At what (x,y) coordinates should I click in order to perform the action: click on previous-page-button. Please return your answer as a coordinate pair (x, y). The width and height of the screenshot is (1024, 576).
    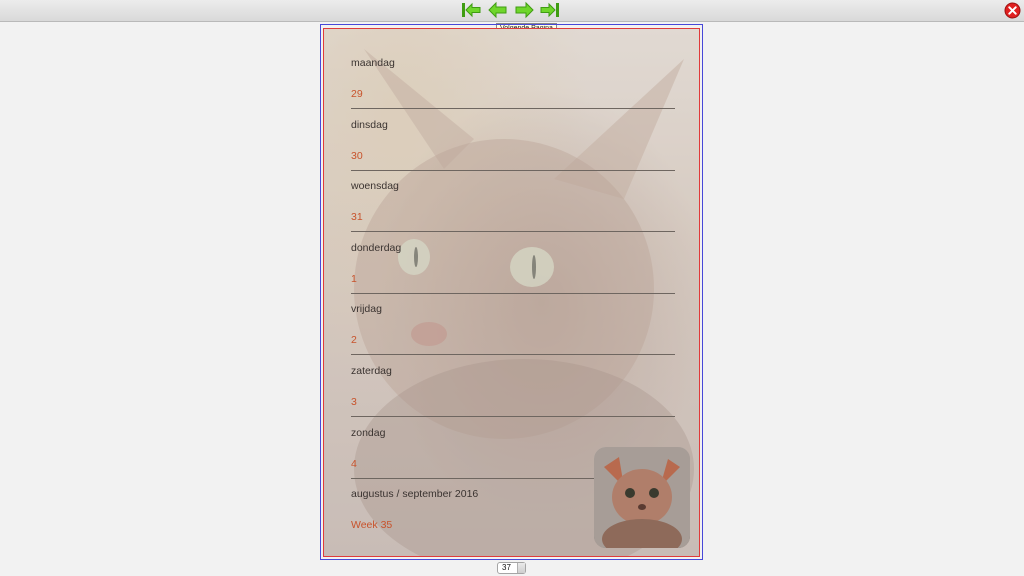
    Looking at the image, I should click on (498, 10).